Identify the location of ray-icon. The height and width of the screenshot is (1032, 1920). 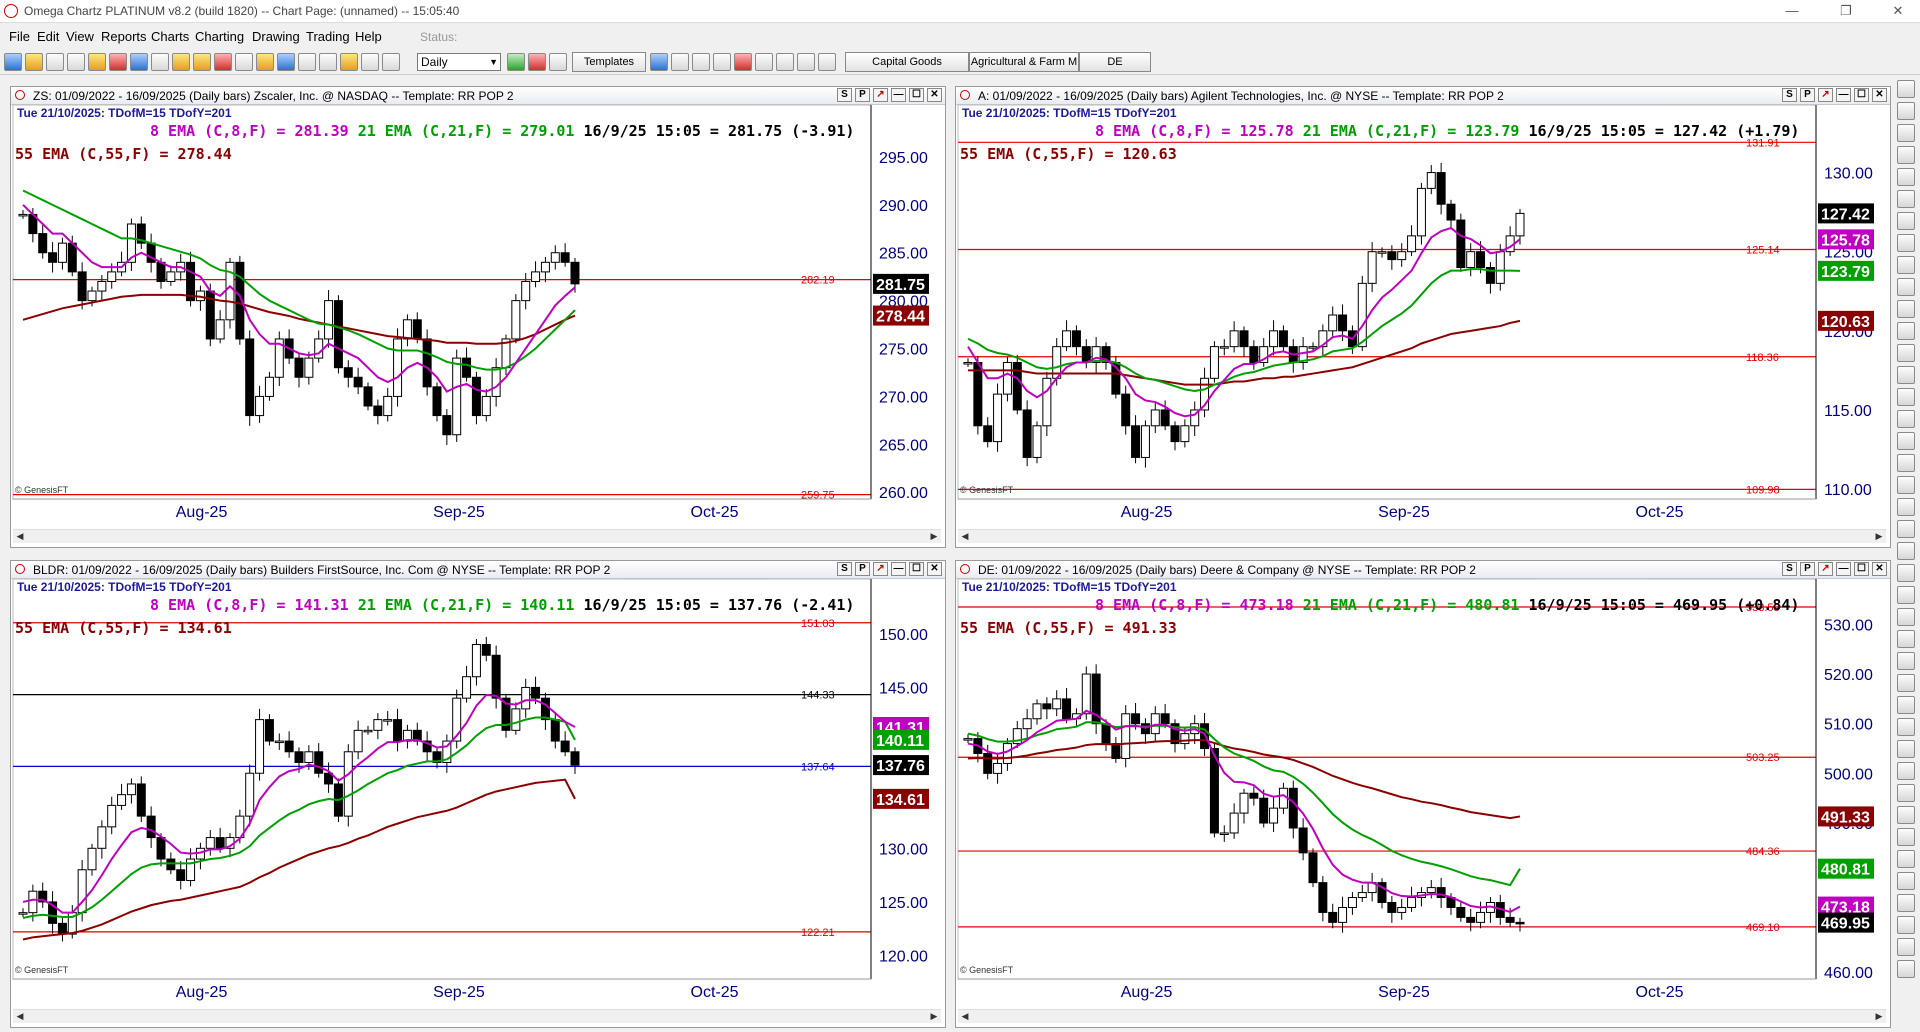
(1906, 199).